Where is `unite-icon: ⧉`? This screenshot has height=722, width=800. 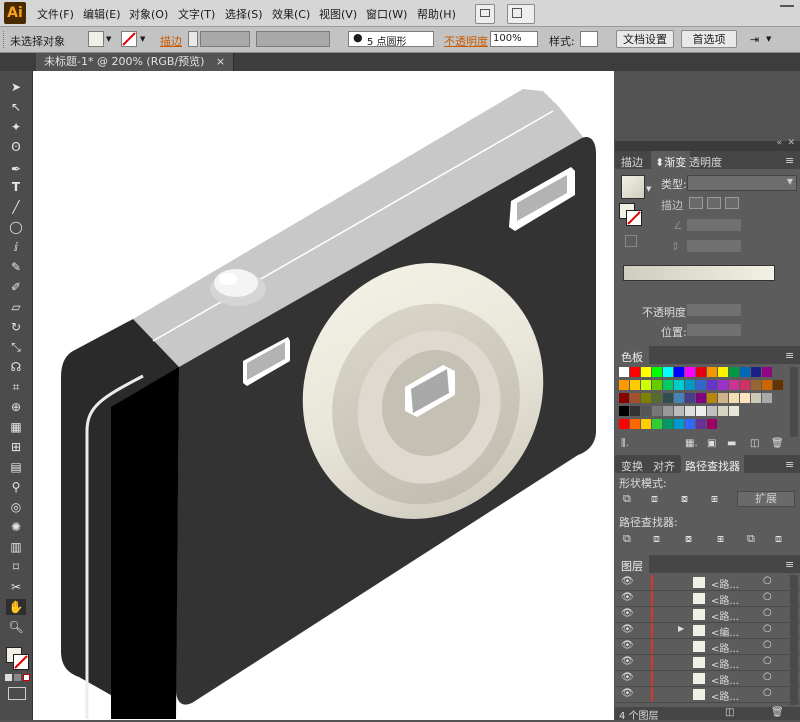
unite-icon: ⧉ is located at coordinates (627, 499).